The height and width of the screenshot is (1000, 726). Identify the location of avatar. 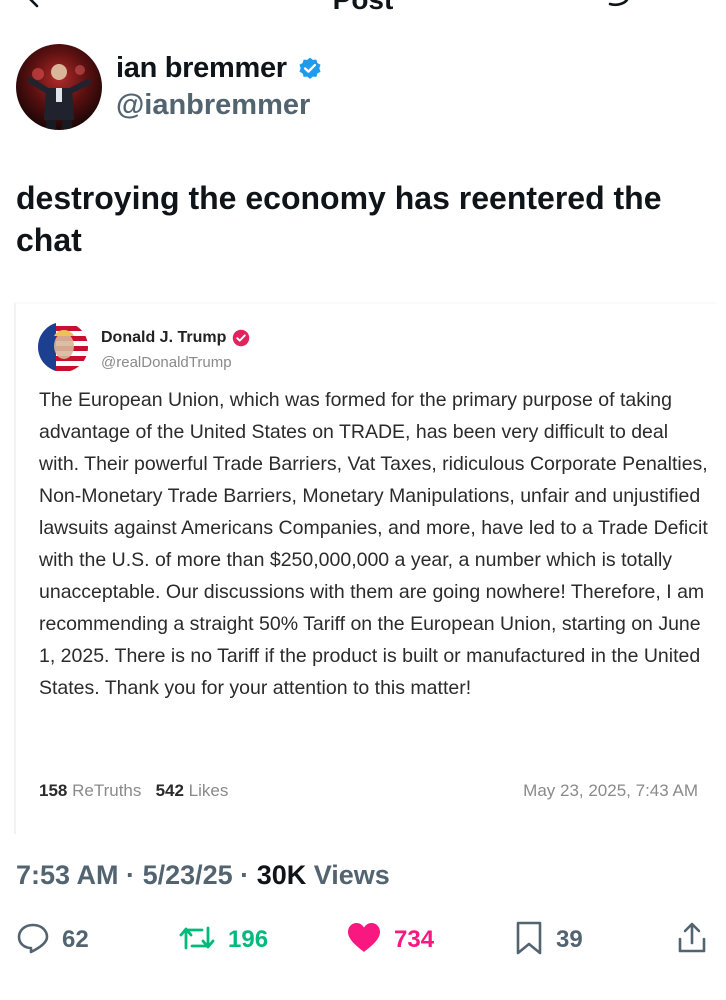
(59, 87).